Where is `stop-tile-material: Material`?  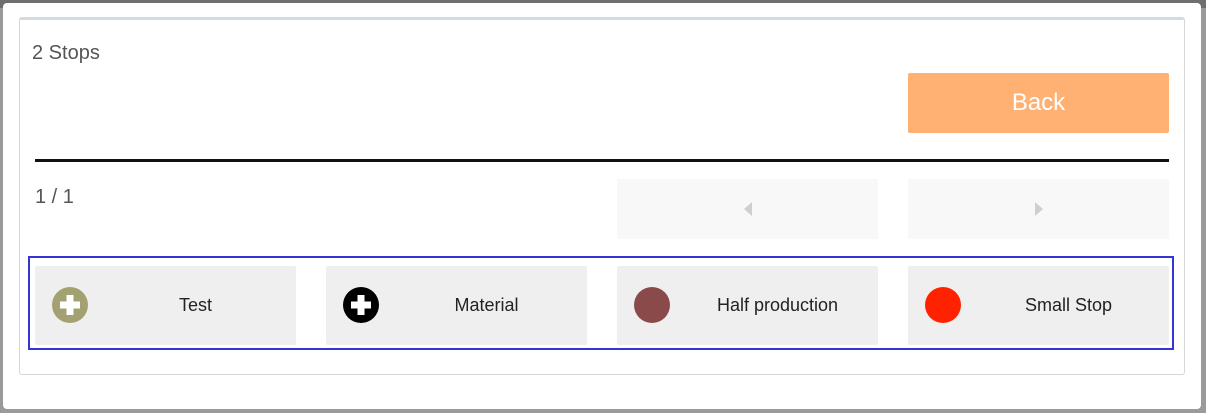
stop-tile-material: Material is located at coordinates (456, 305).